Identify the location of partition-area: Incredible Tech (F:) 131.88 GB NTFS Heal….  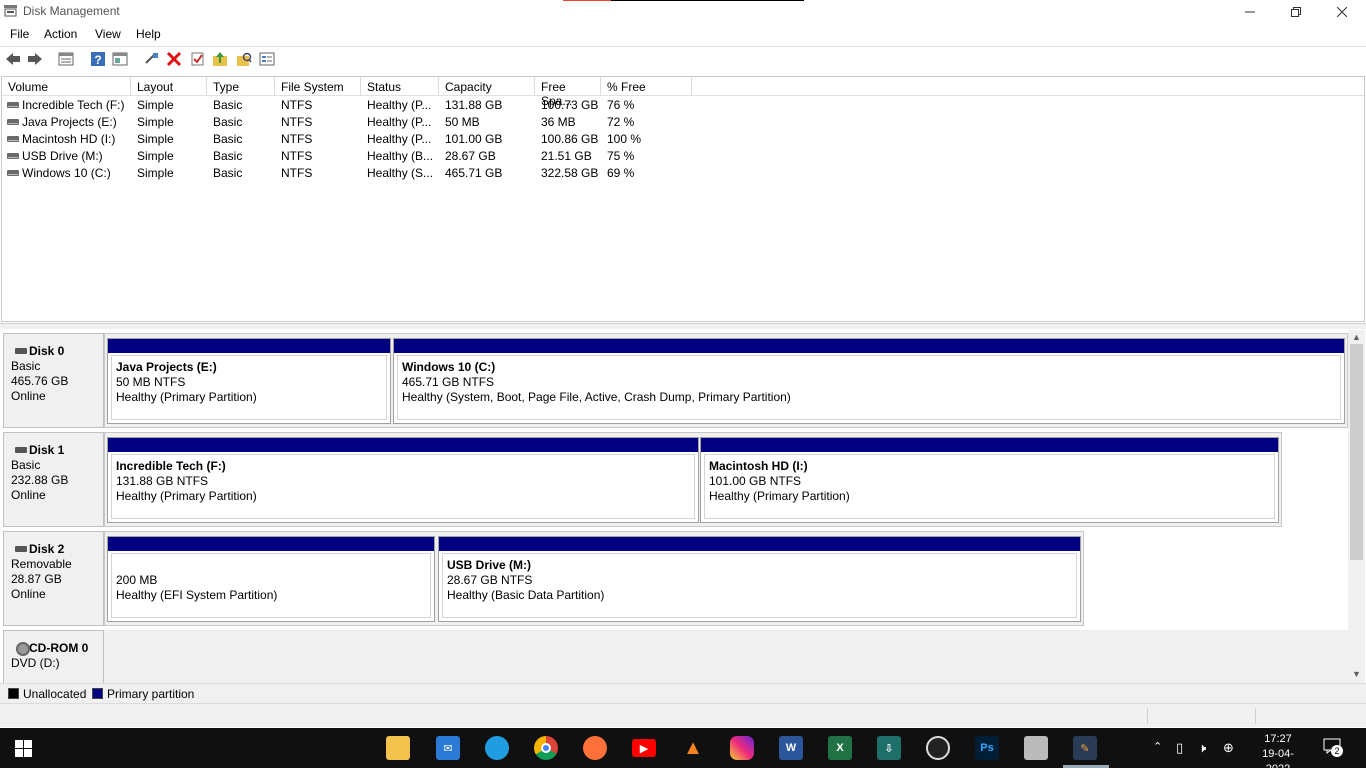
(693, 479).